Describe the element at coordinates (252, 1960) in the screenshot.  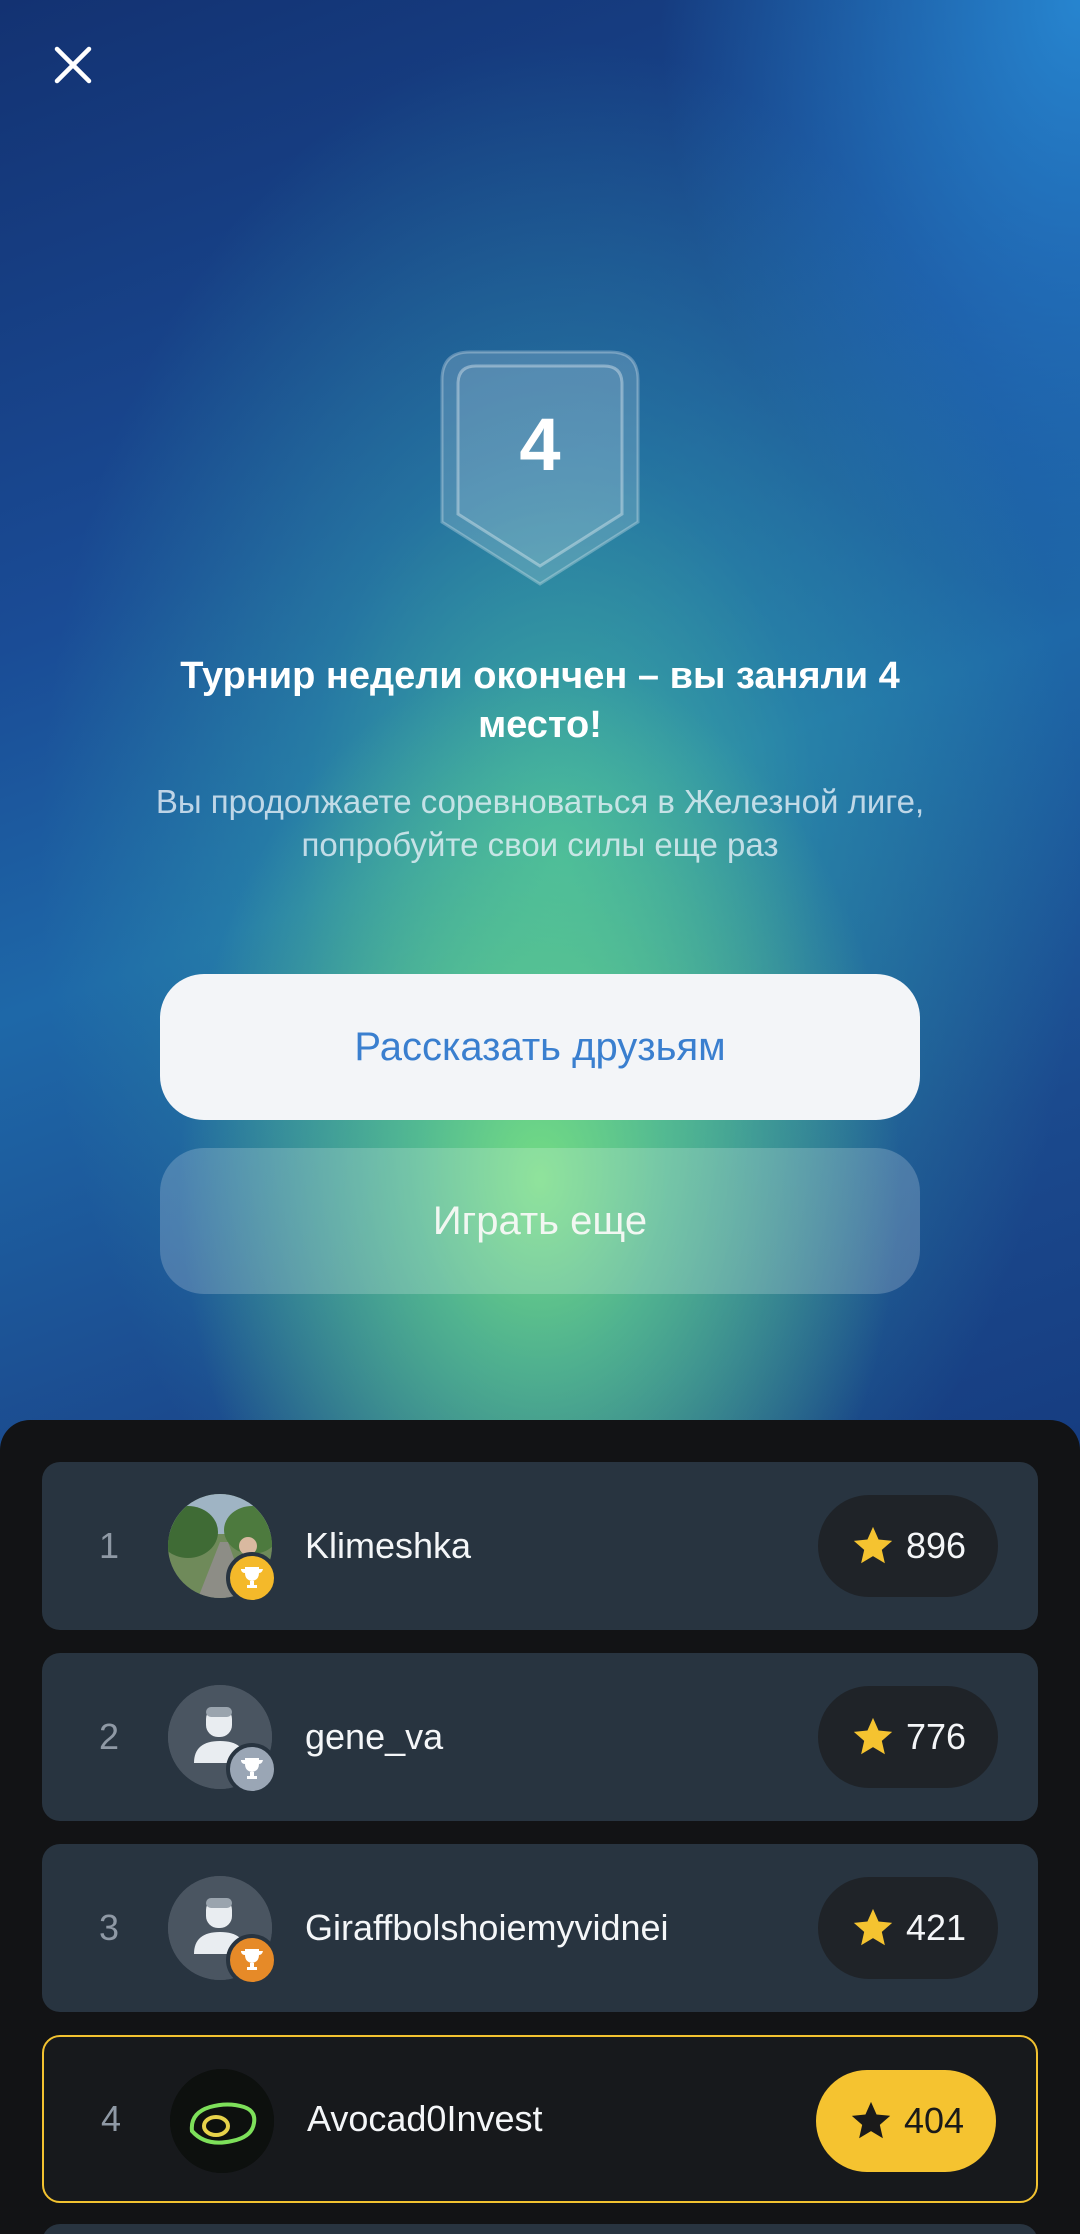
I see `trophy-bronze-icon` at that location.